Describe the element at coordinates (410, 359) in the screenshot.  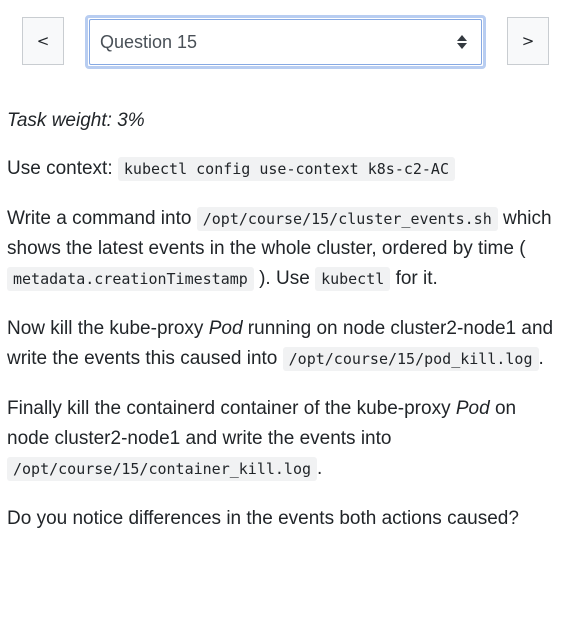
I see `code-pod-kill-log: /opt/course/15/pod_kill.log` at that location.